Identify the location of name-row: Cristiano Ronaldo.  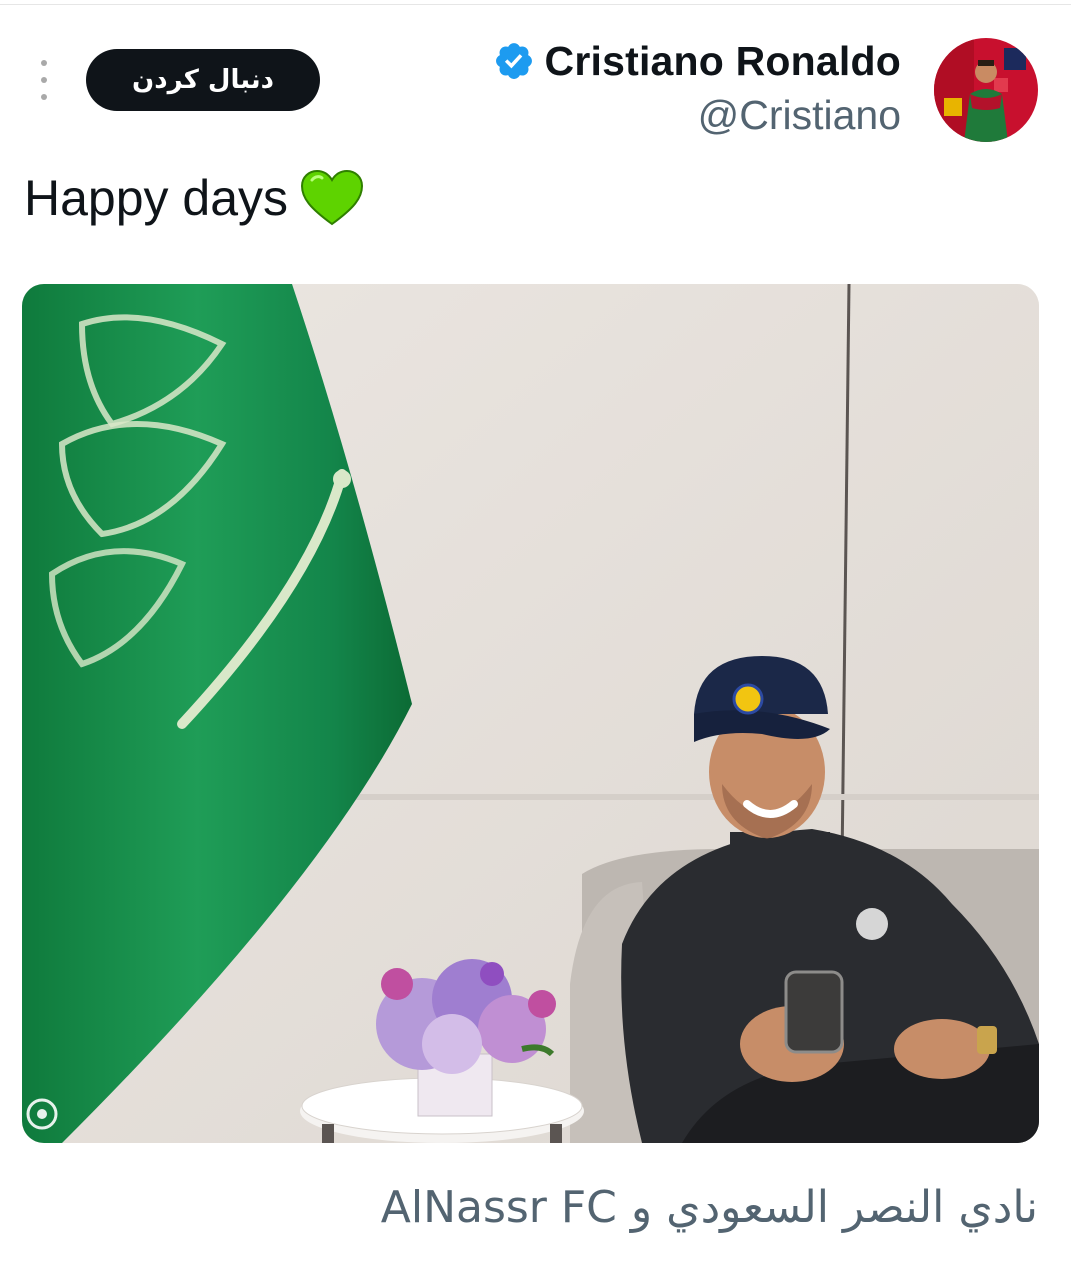
(697, 61).